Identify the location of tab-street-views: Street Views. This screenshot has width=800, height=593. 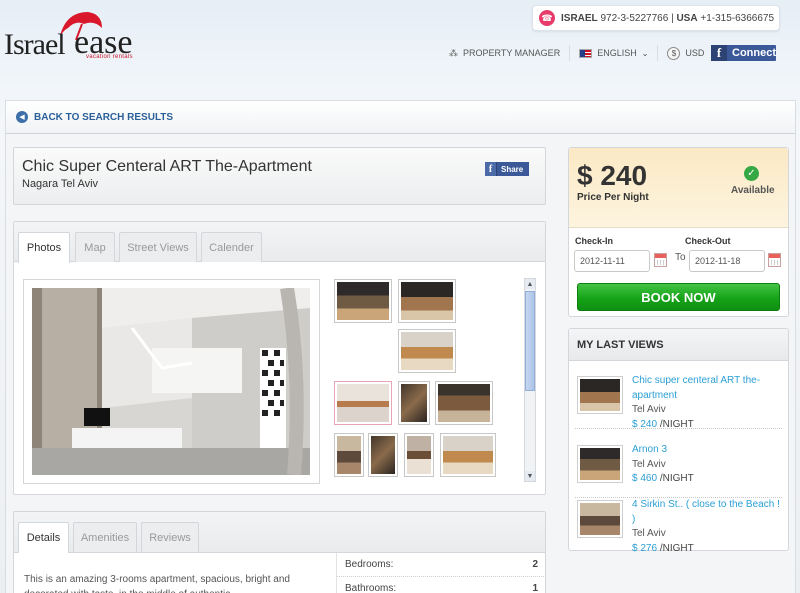
(158, 247).